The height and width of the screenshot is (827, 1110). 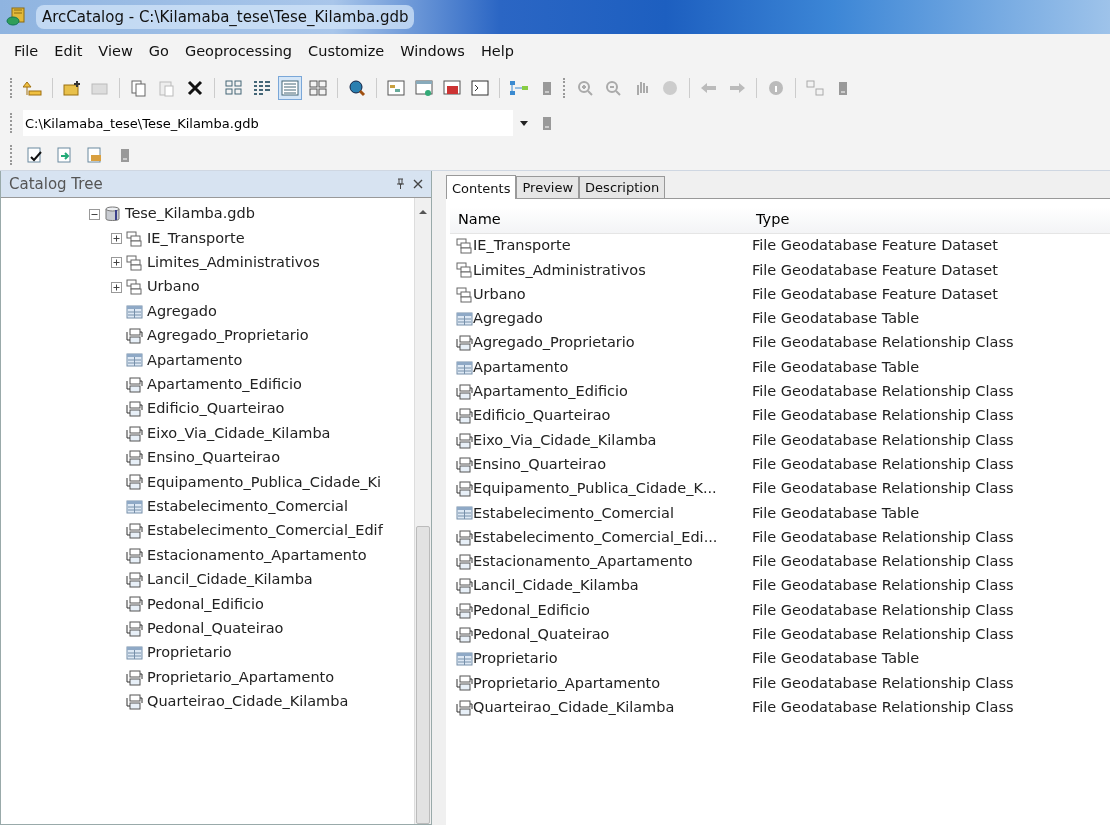 I want to click on scroll-up-arrow-icon, so click(x=423, y=211).